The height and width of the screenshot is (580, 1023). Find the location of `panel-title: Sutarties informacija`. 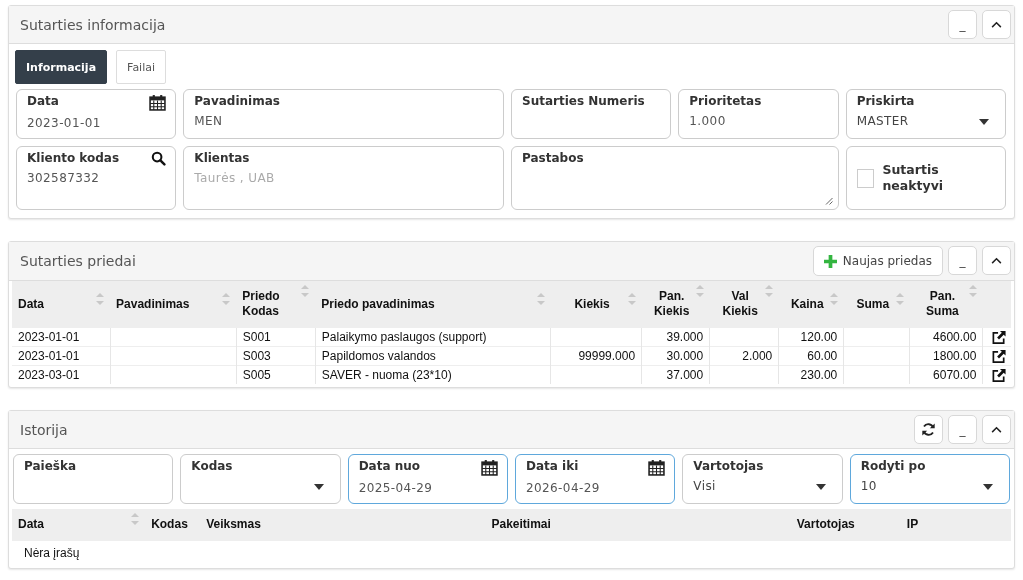

panel-title: Sutarties informacija is located at coordinates (93, 24).